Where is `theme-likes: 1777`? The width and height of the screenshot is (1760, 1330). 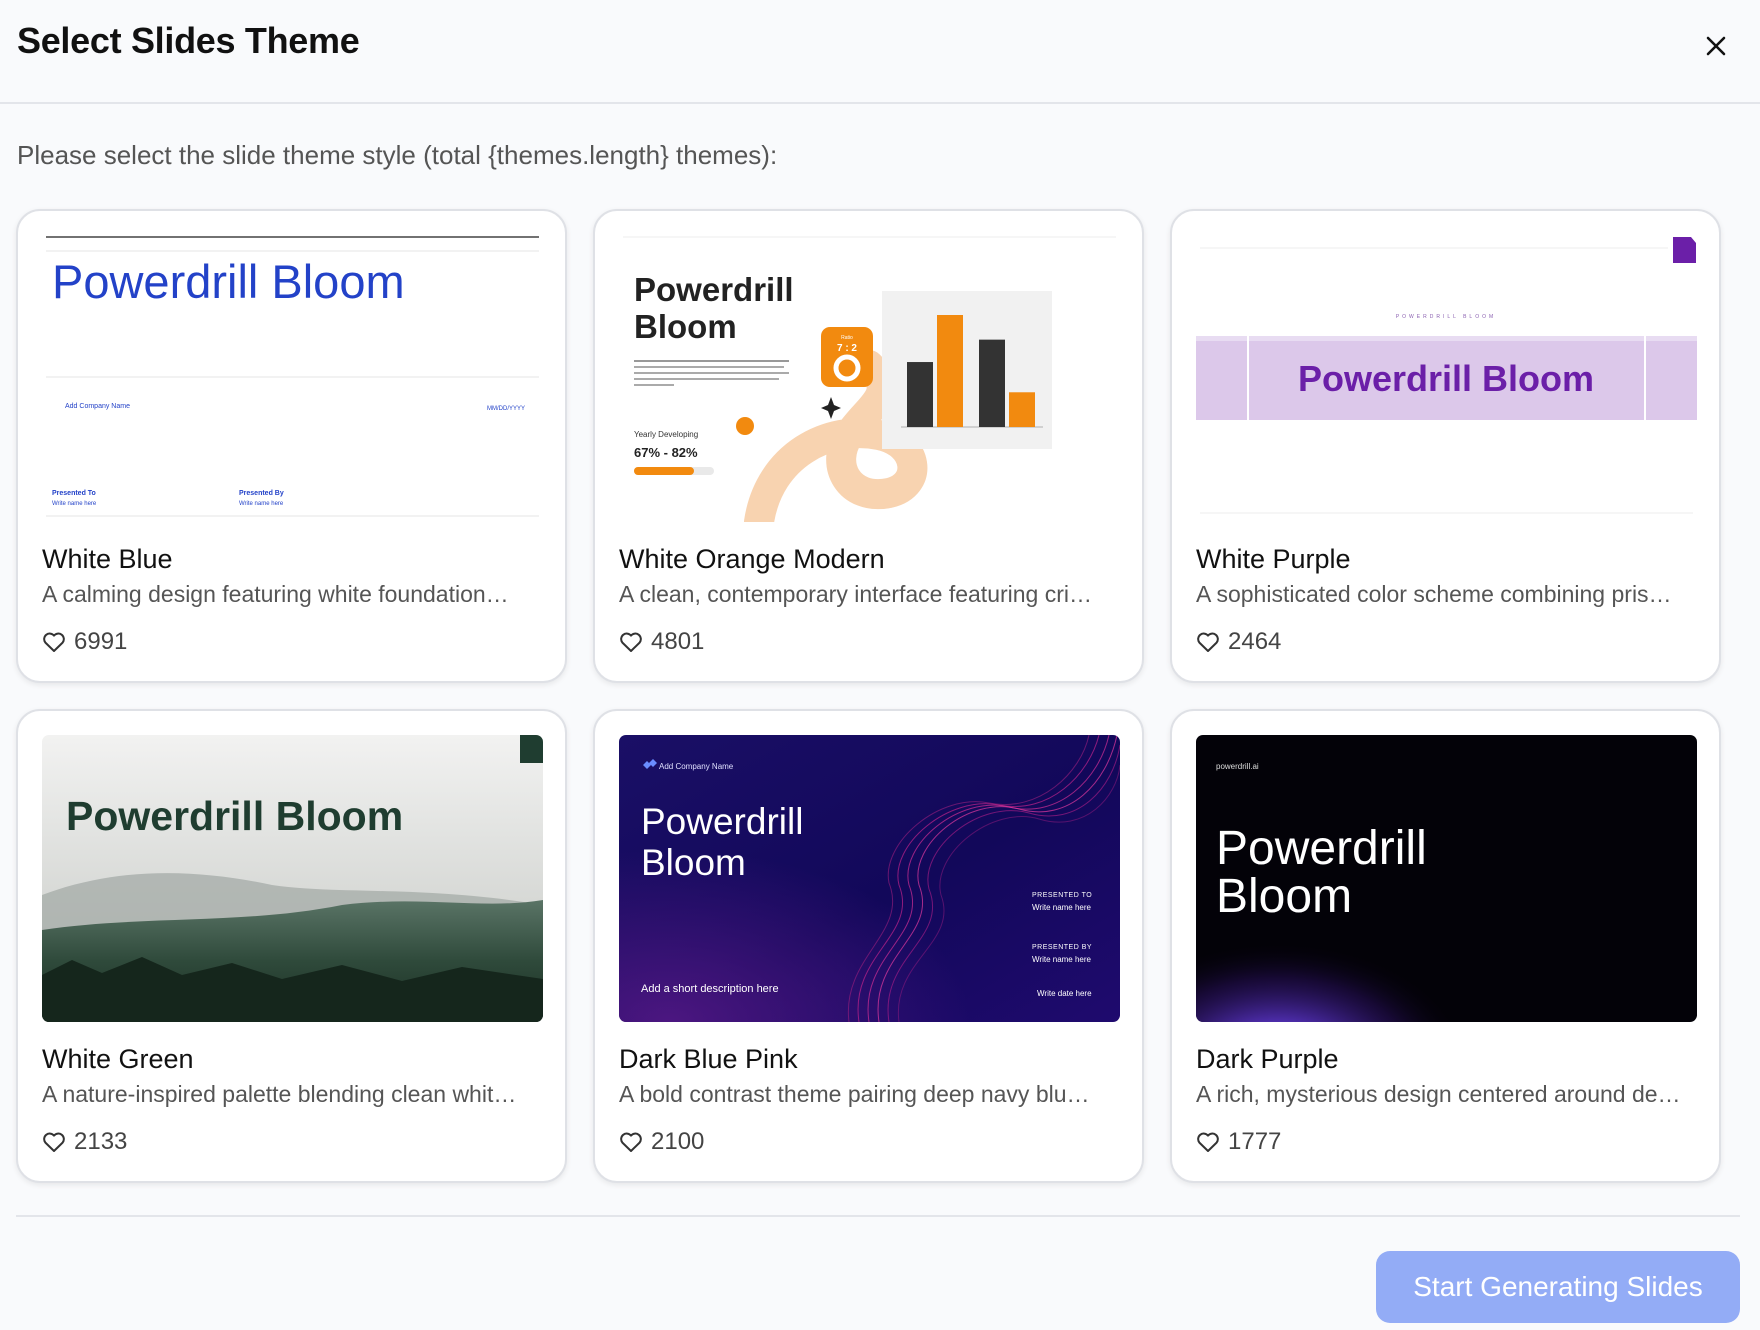
theme-likes: 1777 is located at coordinates (1238, 1142).